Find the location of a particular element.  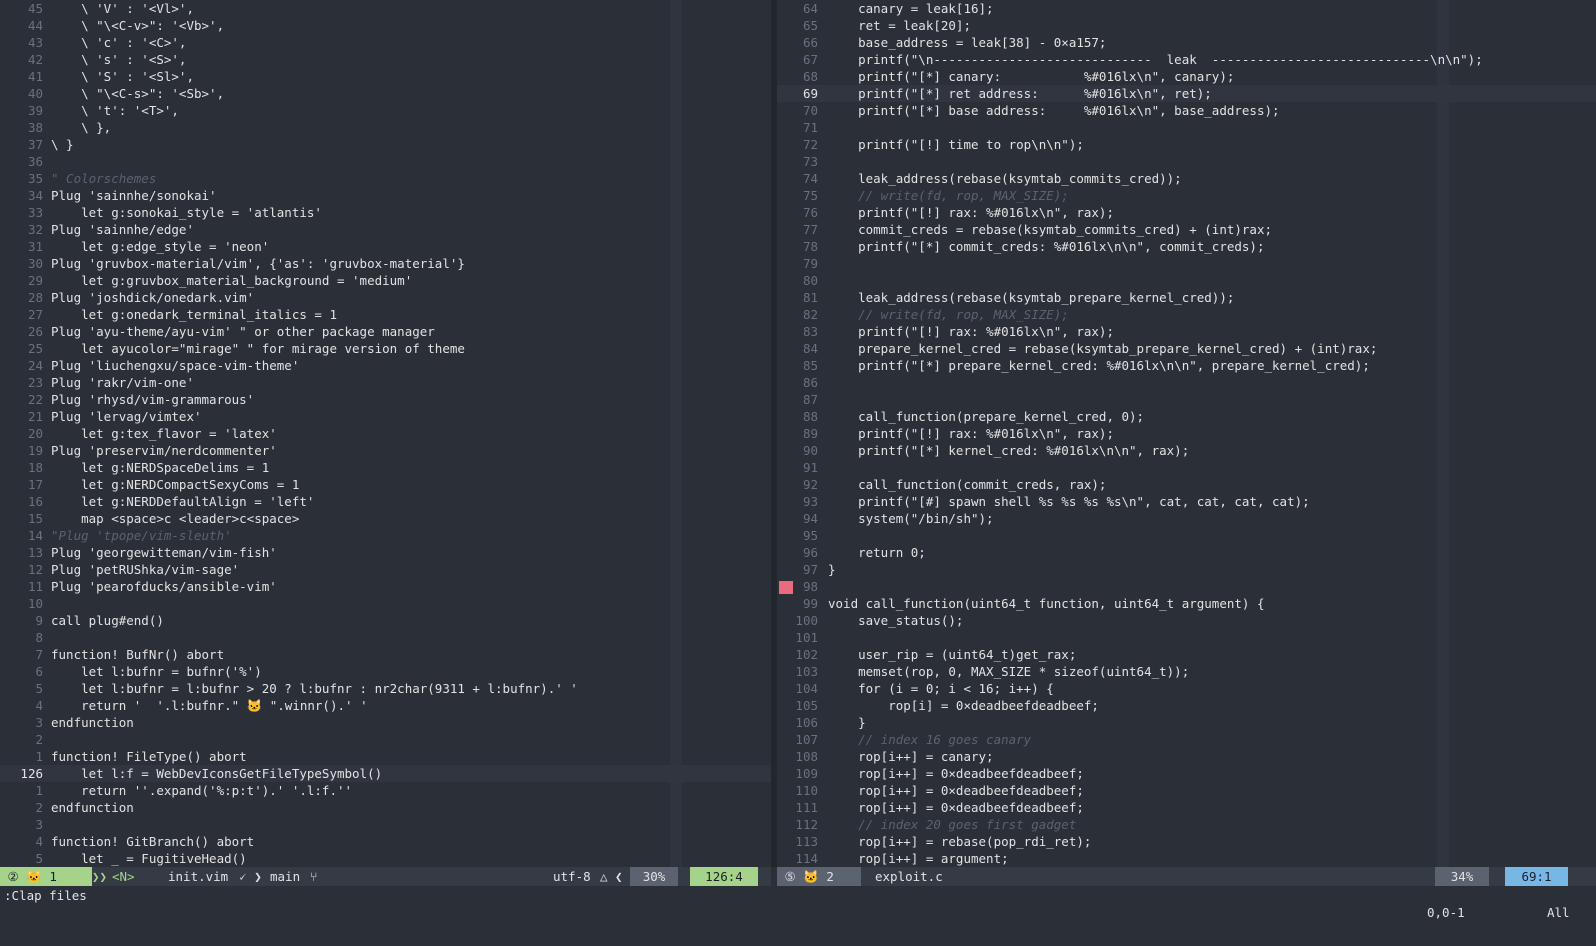

code-line: 38 \ }, is located at coordinates (385, 127).